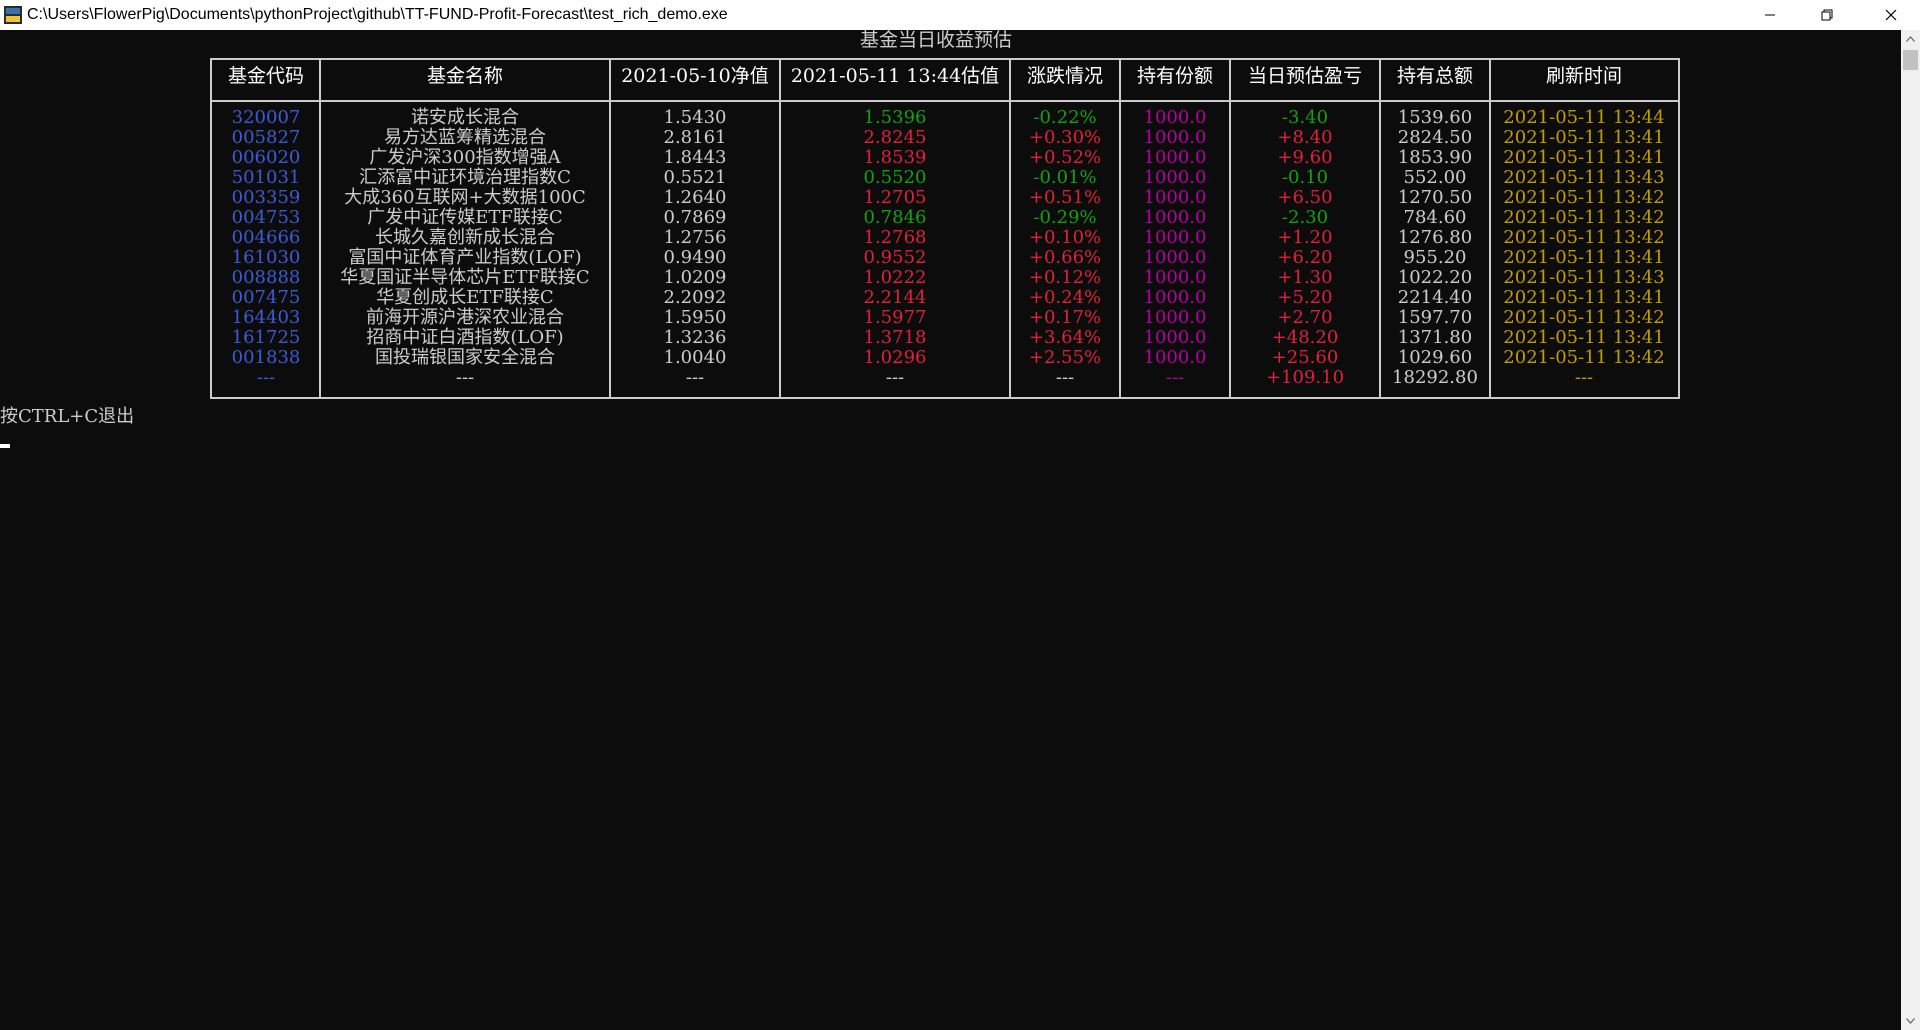 The width and height of the screenshot is (1920, 1030). I want to click on cell-est: 2.2144, so click(895, 297).